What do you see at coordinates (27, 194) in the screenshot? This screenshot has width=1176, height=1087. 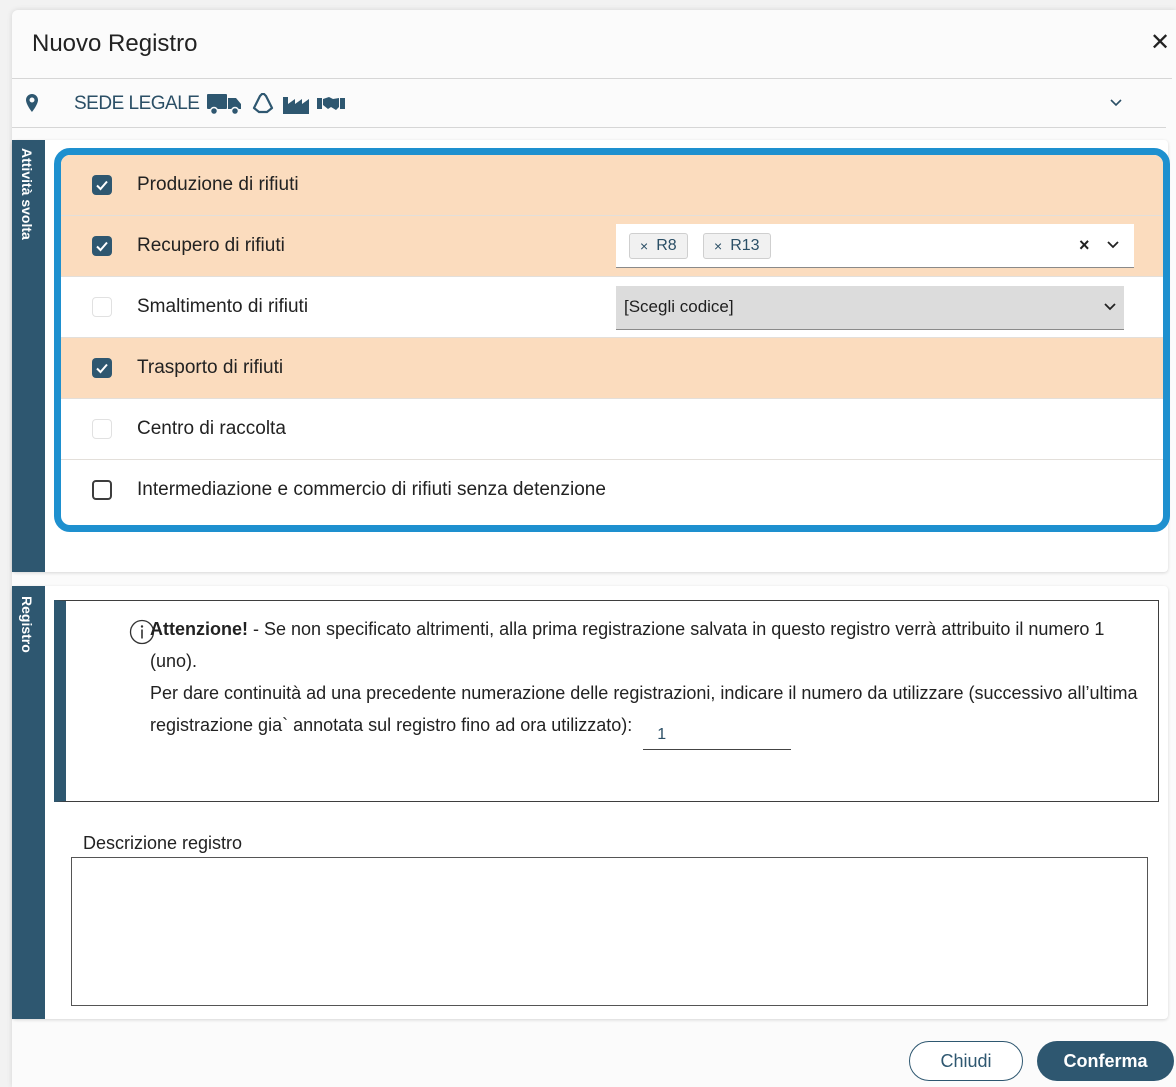 I see `activity-tab-label: Attività svolta` at bounding box center [27, 194].